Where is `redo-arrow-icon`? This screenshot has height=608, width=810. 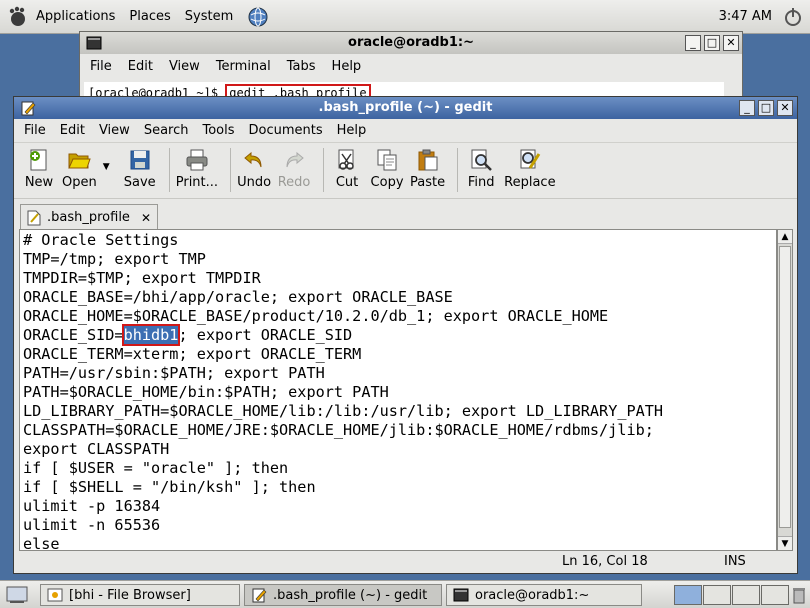
redo-arrow-icon is located at coordinates (295, 159).